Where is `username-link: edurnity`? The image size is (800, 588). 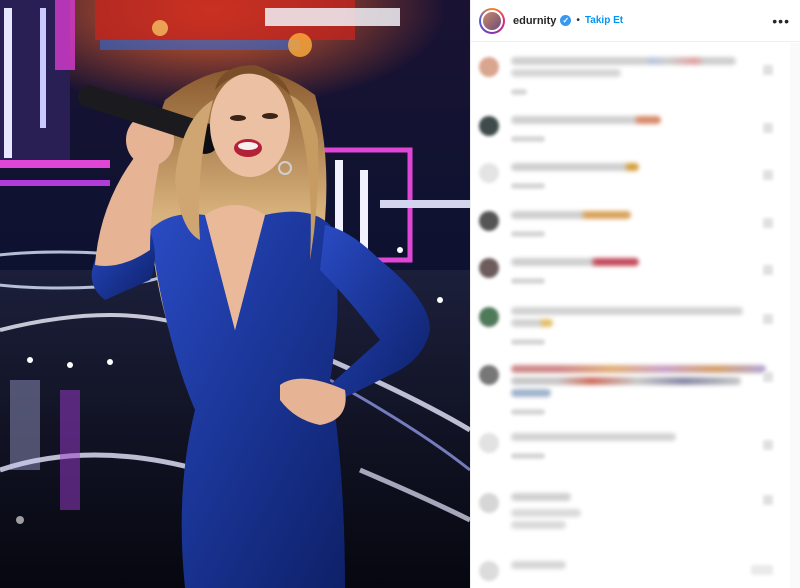 username-link: edurnity is located at coordinates (534, 21).